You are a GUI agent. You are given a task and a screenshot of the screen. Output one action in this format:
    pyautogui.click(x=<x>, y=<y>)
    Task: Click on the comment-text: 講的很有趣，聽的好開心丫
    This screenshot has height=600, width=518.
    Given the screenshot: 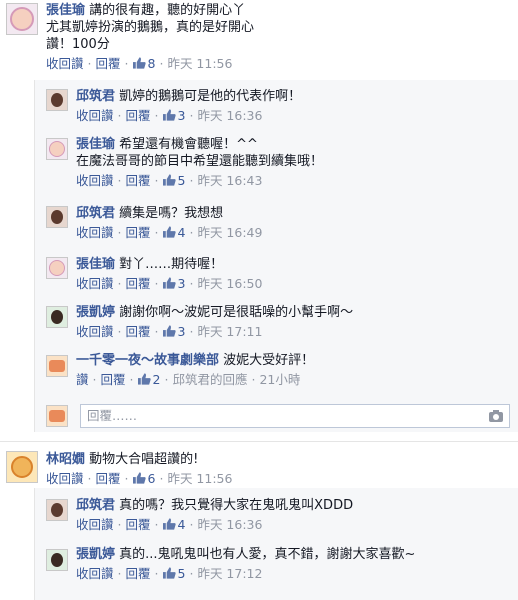 What is the action you would take?
    pyautogui.click(x=167, y=10)
    